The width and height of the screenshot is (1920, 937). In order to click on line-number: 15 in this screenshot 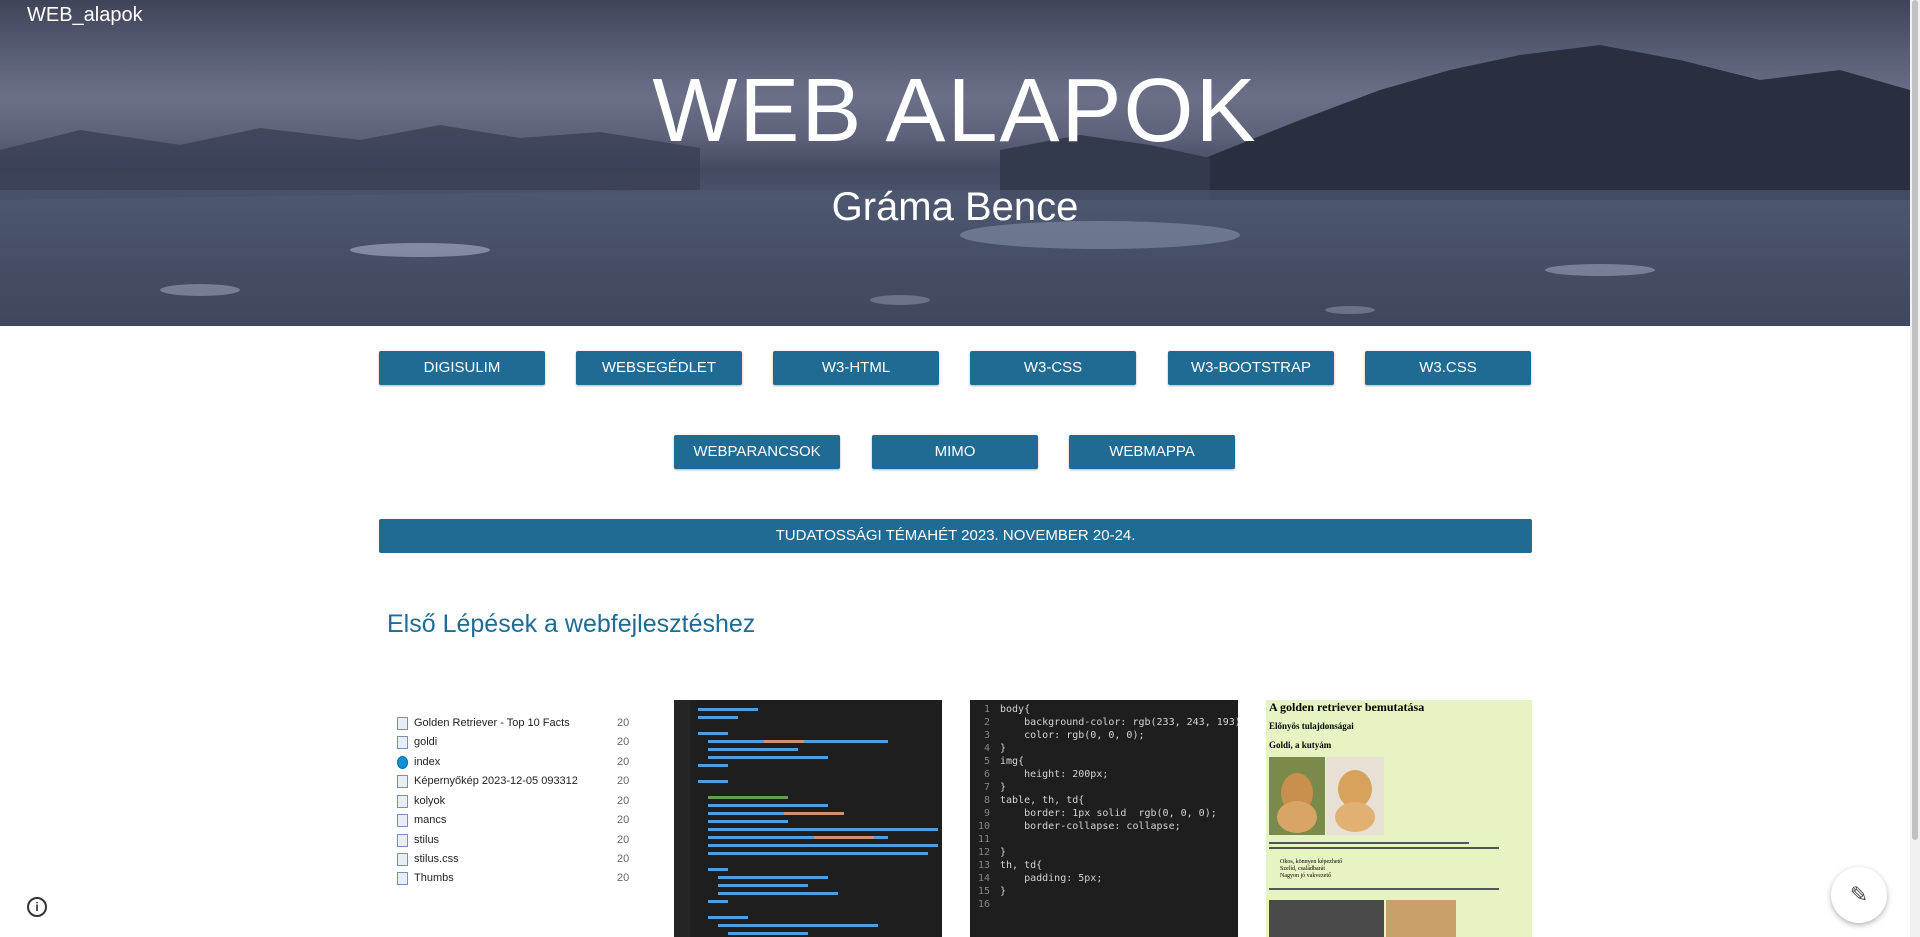, I will do `click(983, 891)`.